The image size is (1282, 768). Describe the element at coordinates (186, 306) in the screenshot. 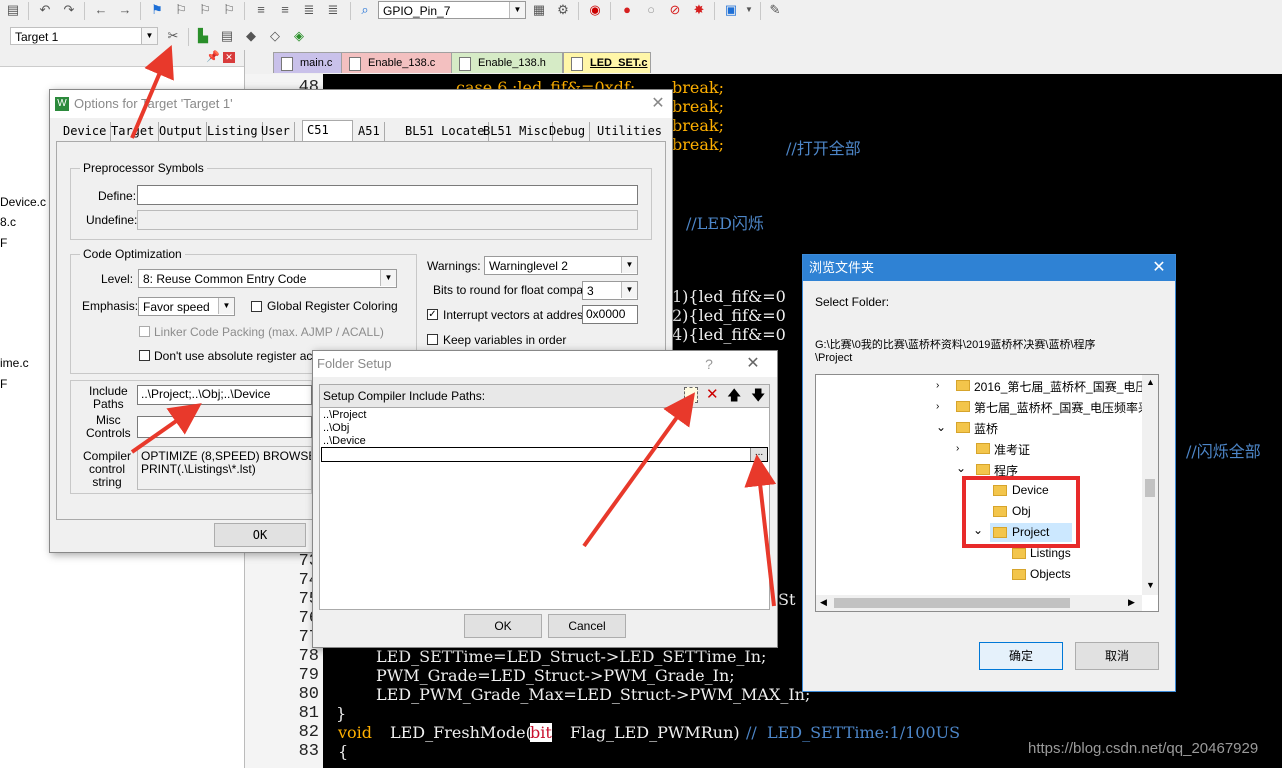

I see `emphasis-select: Favor speed ▼` at that location.